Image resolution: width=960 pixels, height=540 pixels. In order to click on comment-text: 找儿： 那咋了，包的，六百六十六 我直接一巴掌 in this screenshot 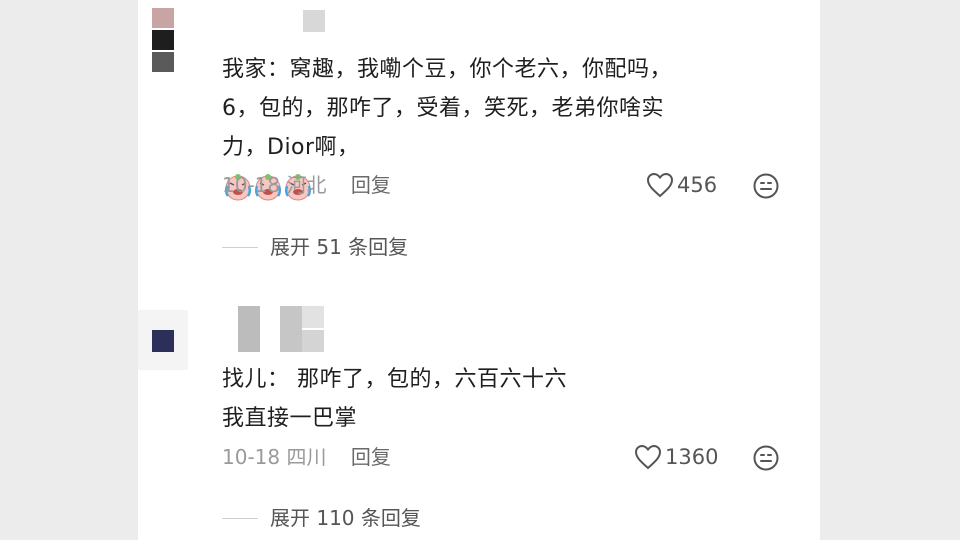, I will do `click(394, 399)`.